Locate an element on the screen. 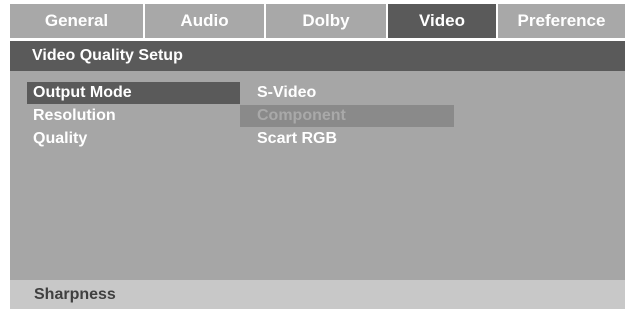 Image resolution: width=625 pixels, height=309 pixels. footer-hint-bar: Sharpness is located at coordinates (317, 294).